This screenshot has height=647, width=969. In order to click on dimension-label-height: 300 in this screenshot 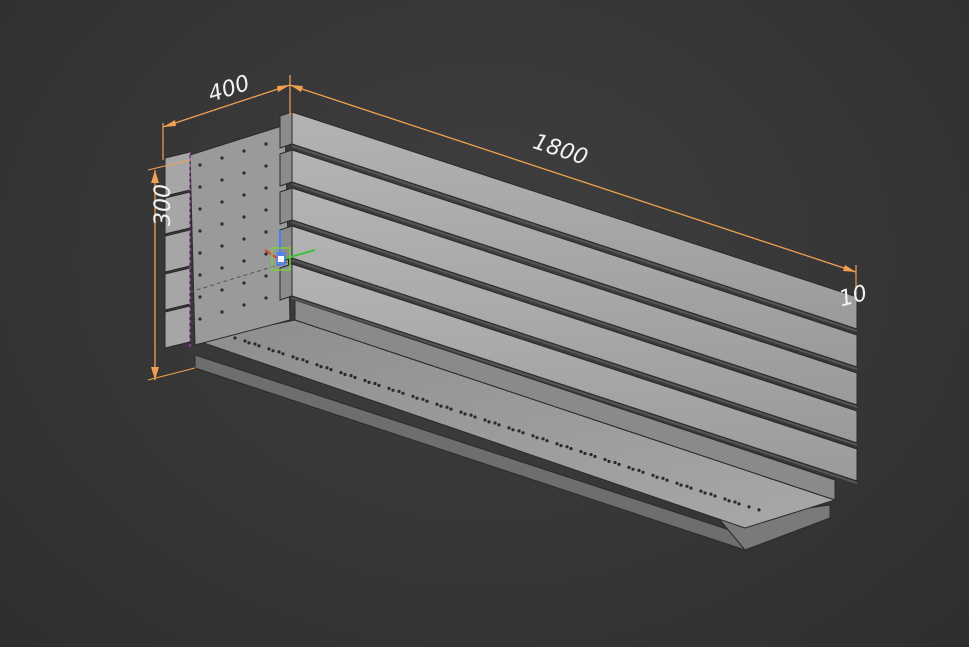, I will do `click(163, 205)`.